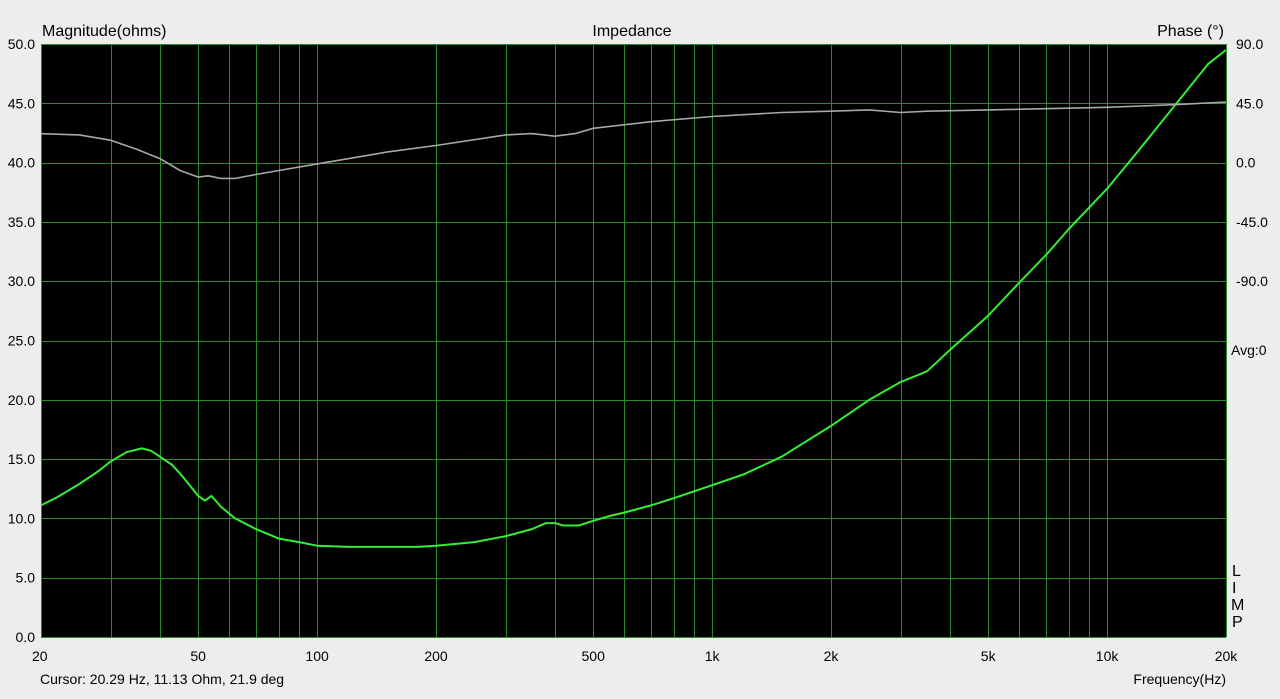 The height and width of the screenshot is (699, 1280). Describe the element at coordinates (1108, 656) in the screenshot. I see `x-tick-label: 10k` at that location.